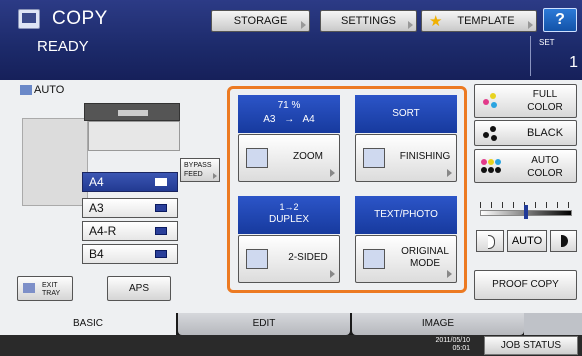  What do you see at coordinates (29, 288) in the screenshot?
I see `exit-tray-icon` at bounding box center [29, 288].